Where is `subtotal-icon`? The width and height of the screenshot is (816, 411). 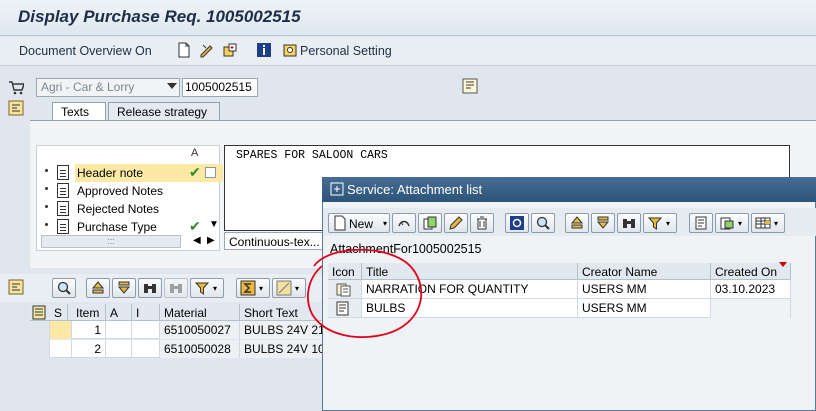 subtotal-icon is located at coordinates (284, 288).